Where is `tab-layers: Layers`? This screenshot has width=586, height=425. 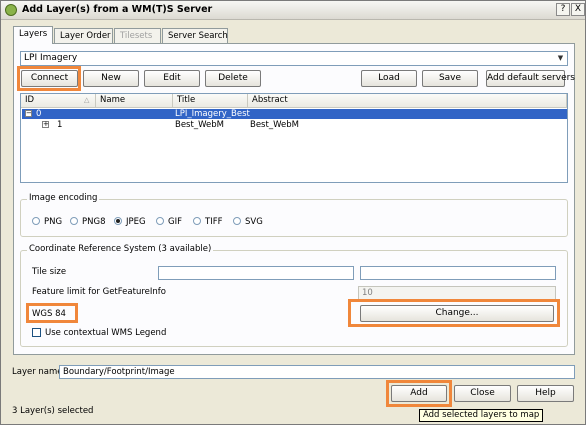 tab-layers: Layers is located at coordinates (33, 35).